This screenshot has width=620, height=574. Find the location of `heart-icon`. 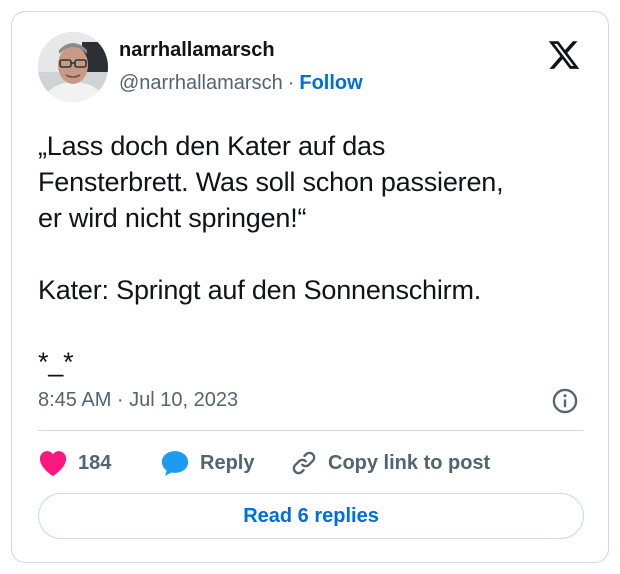

heart-icon is located at coordinates (53, 463).